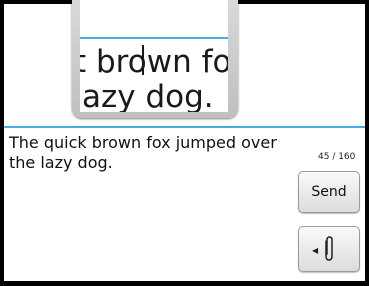 This screenshot has height=286, width=369. Describe the element at coordinates (154, 38) in the screenshot. I see `magnifier-underline` at that location.